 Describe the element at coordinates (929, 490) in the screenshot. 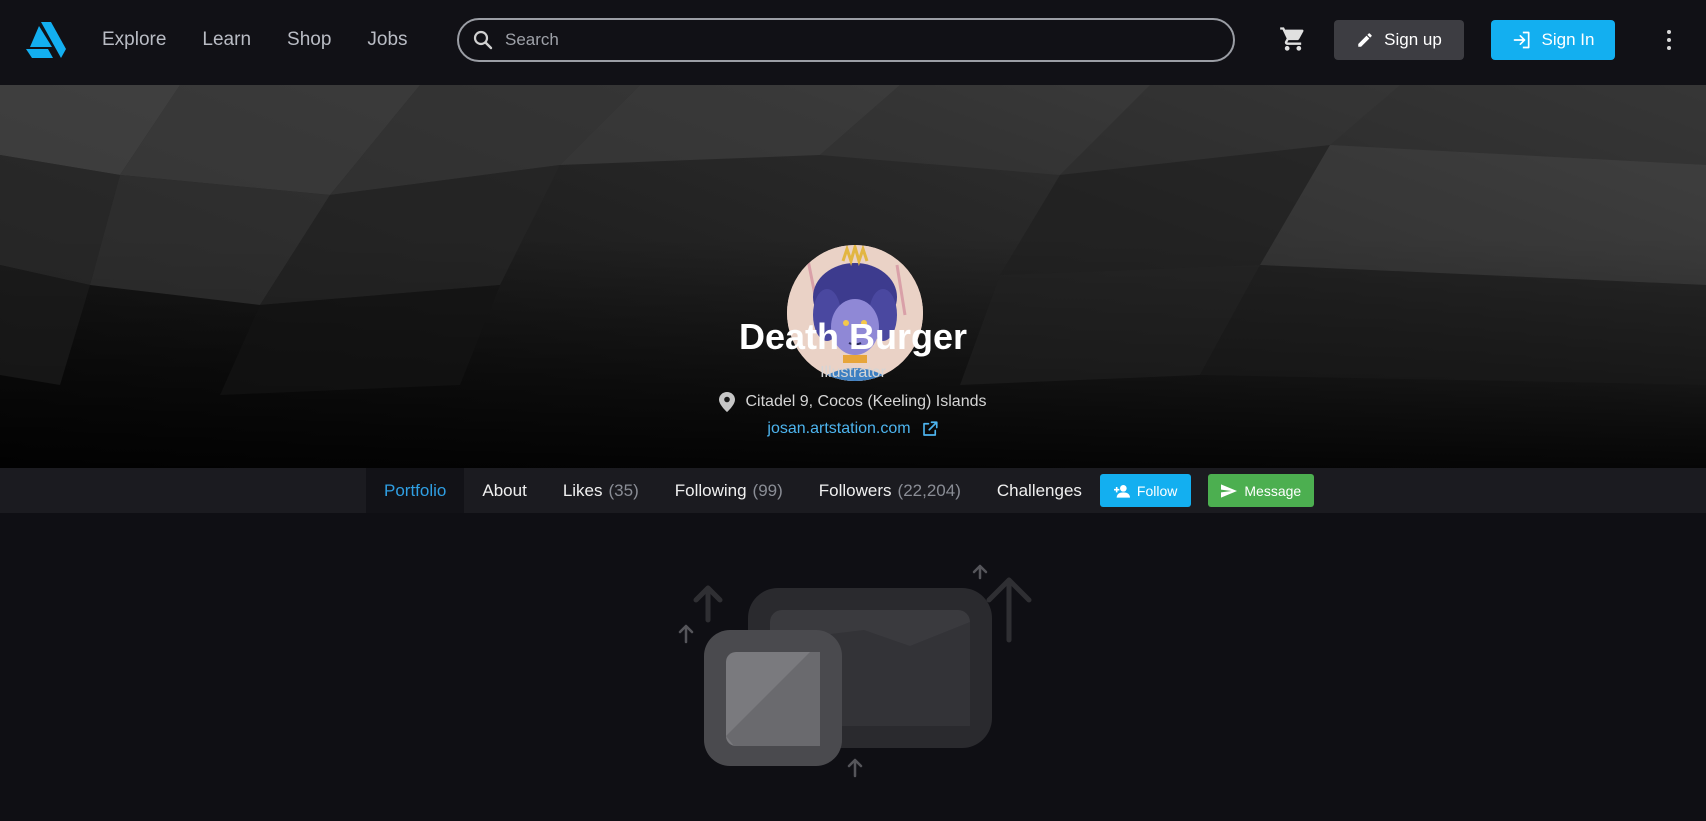

I see `followers-count: (22,204)` at that location.